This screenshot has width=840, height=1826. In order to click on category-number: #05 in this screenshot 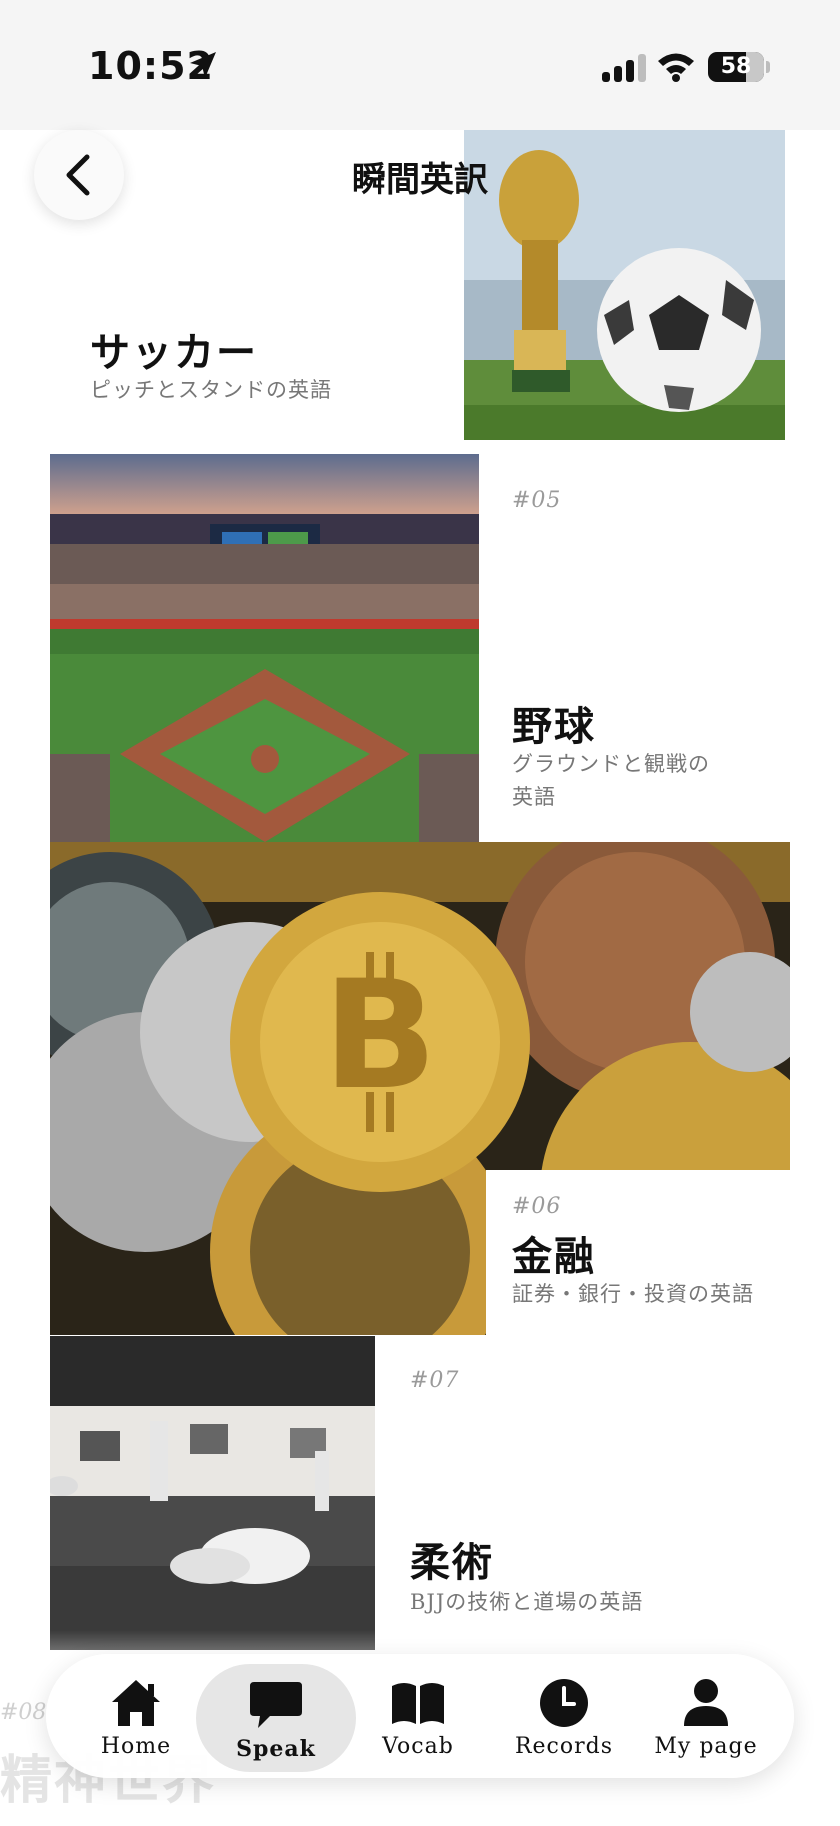, I will do `click(537, 500)`.